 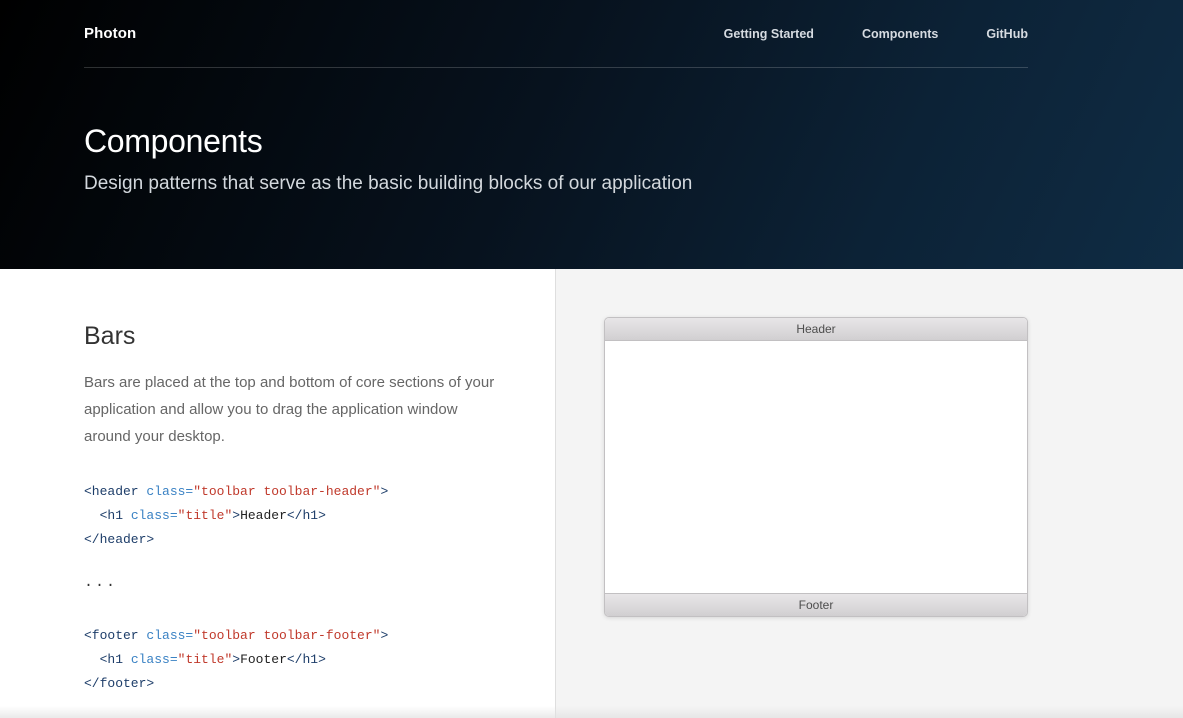 I want to click on code-line: <h1 class="title">Header</h1>, so click(x=236, y=516).